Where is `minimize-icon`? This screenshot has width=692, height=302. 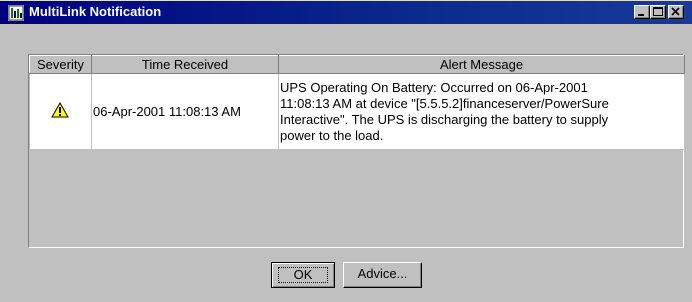
minimize-icon is located at coordinates (641, 15).